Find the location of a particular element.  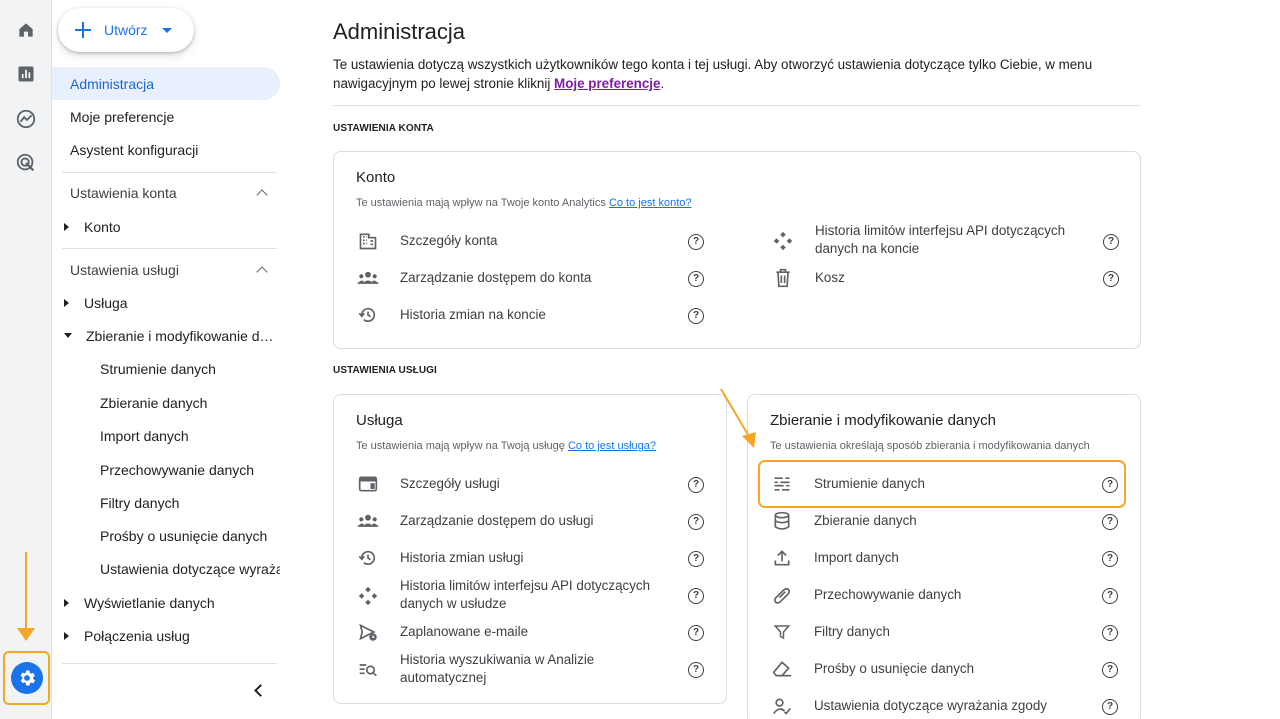

sidebar-item-konto: Konto is located at coordinates (166, 226).